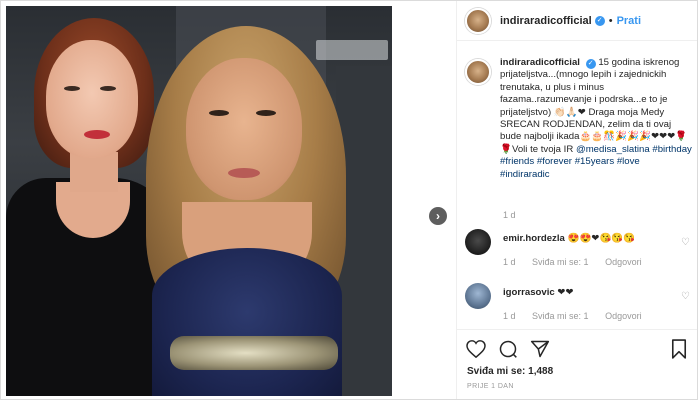 The height and width of the screenshot is (400, 698). What do you see at coordinates (534, 238) in the screenshot?
I see `comment-username-link: emir.hordezla` at bounding box center [534, 238].